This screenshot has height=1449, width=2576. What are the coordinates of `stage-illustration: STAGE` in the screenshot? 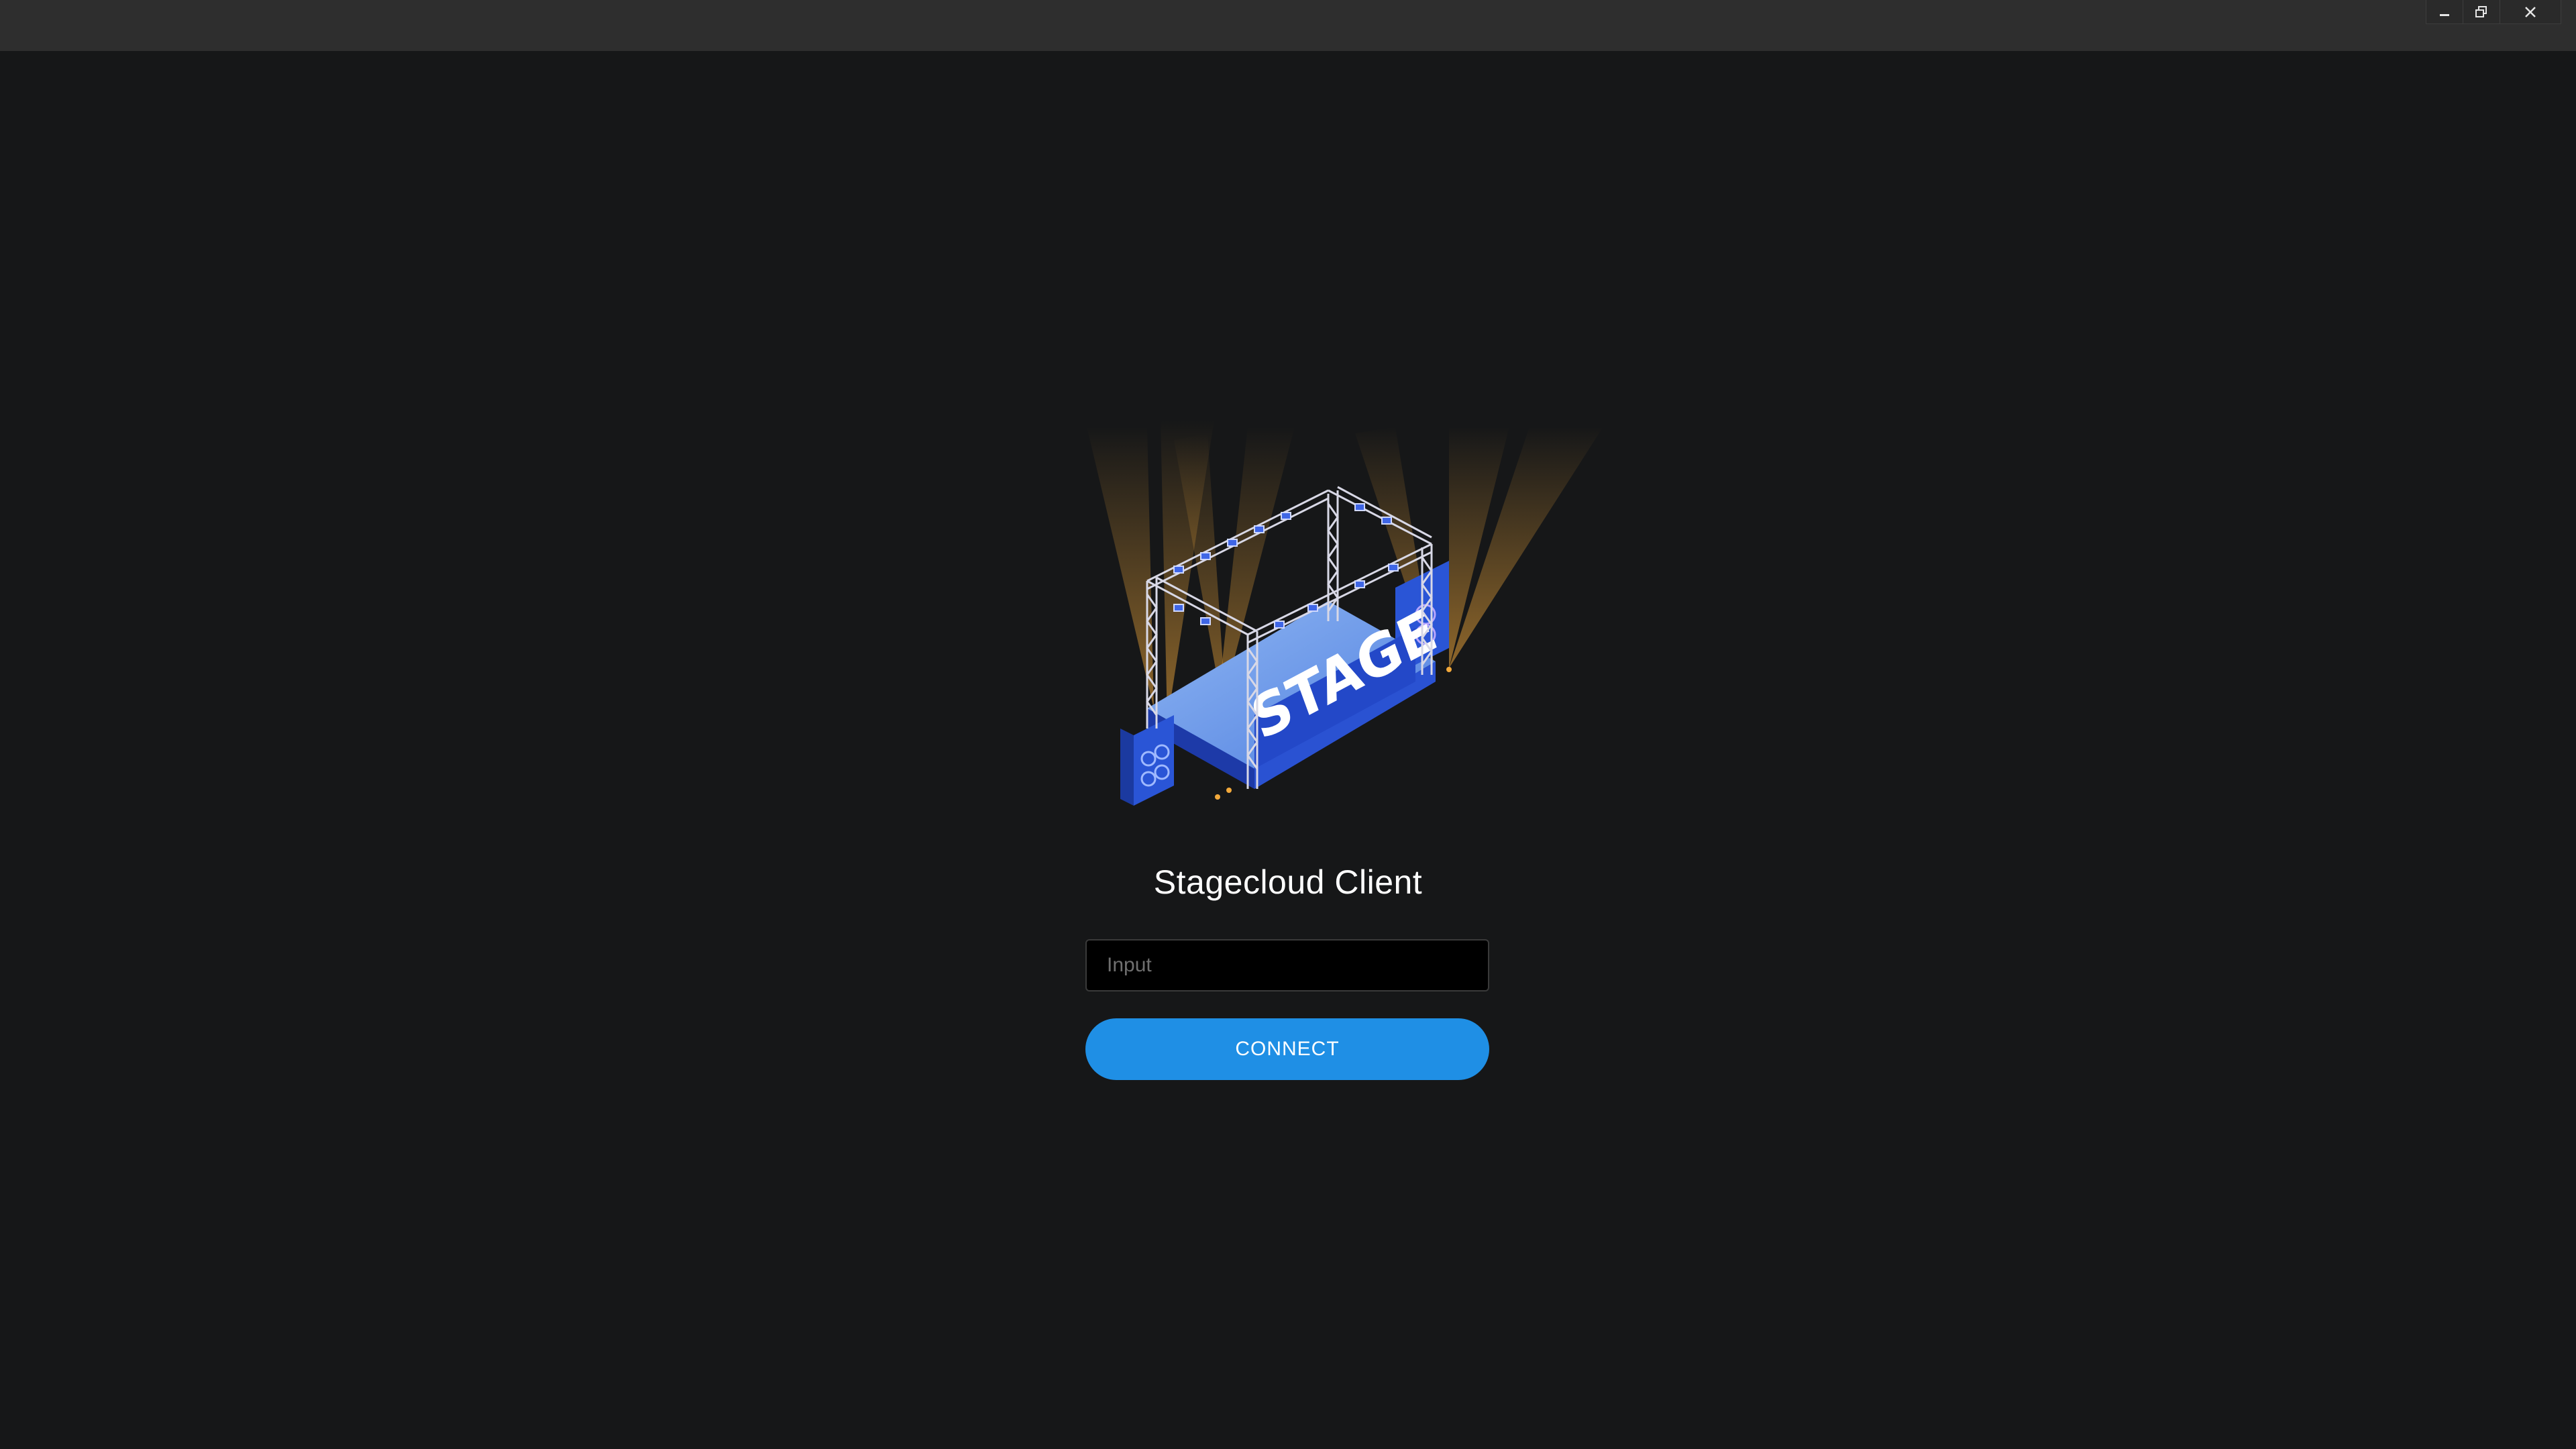 It's located at (1345, 613).